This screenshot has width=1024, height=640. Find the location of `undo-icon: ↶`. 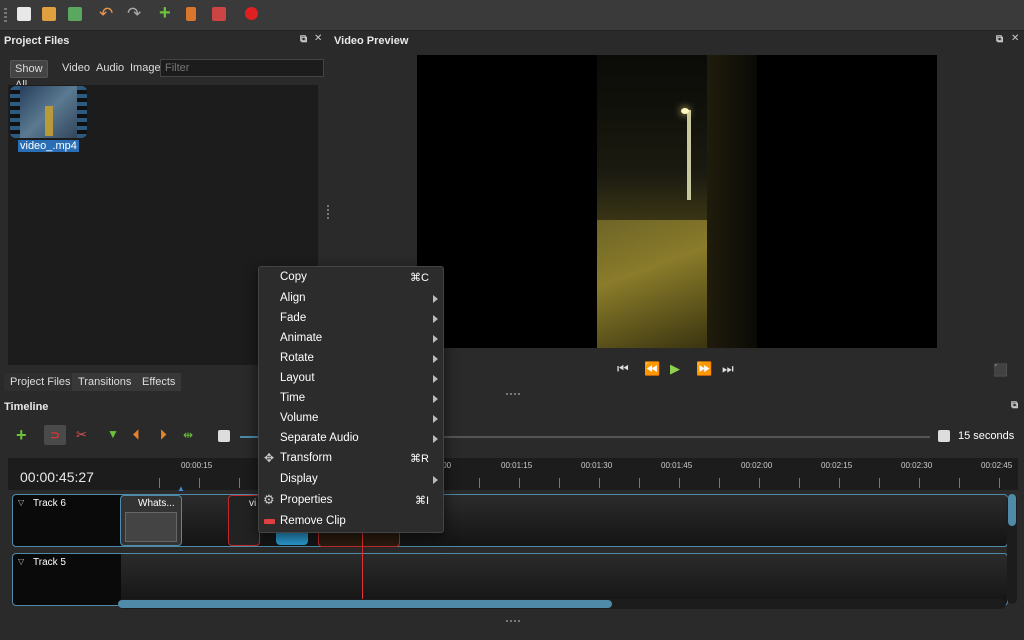

undo-icon: ↶ is located at coordinates (106, 14).